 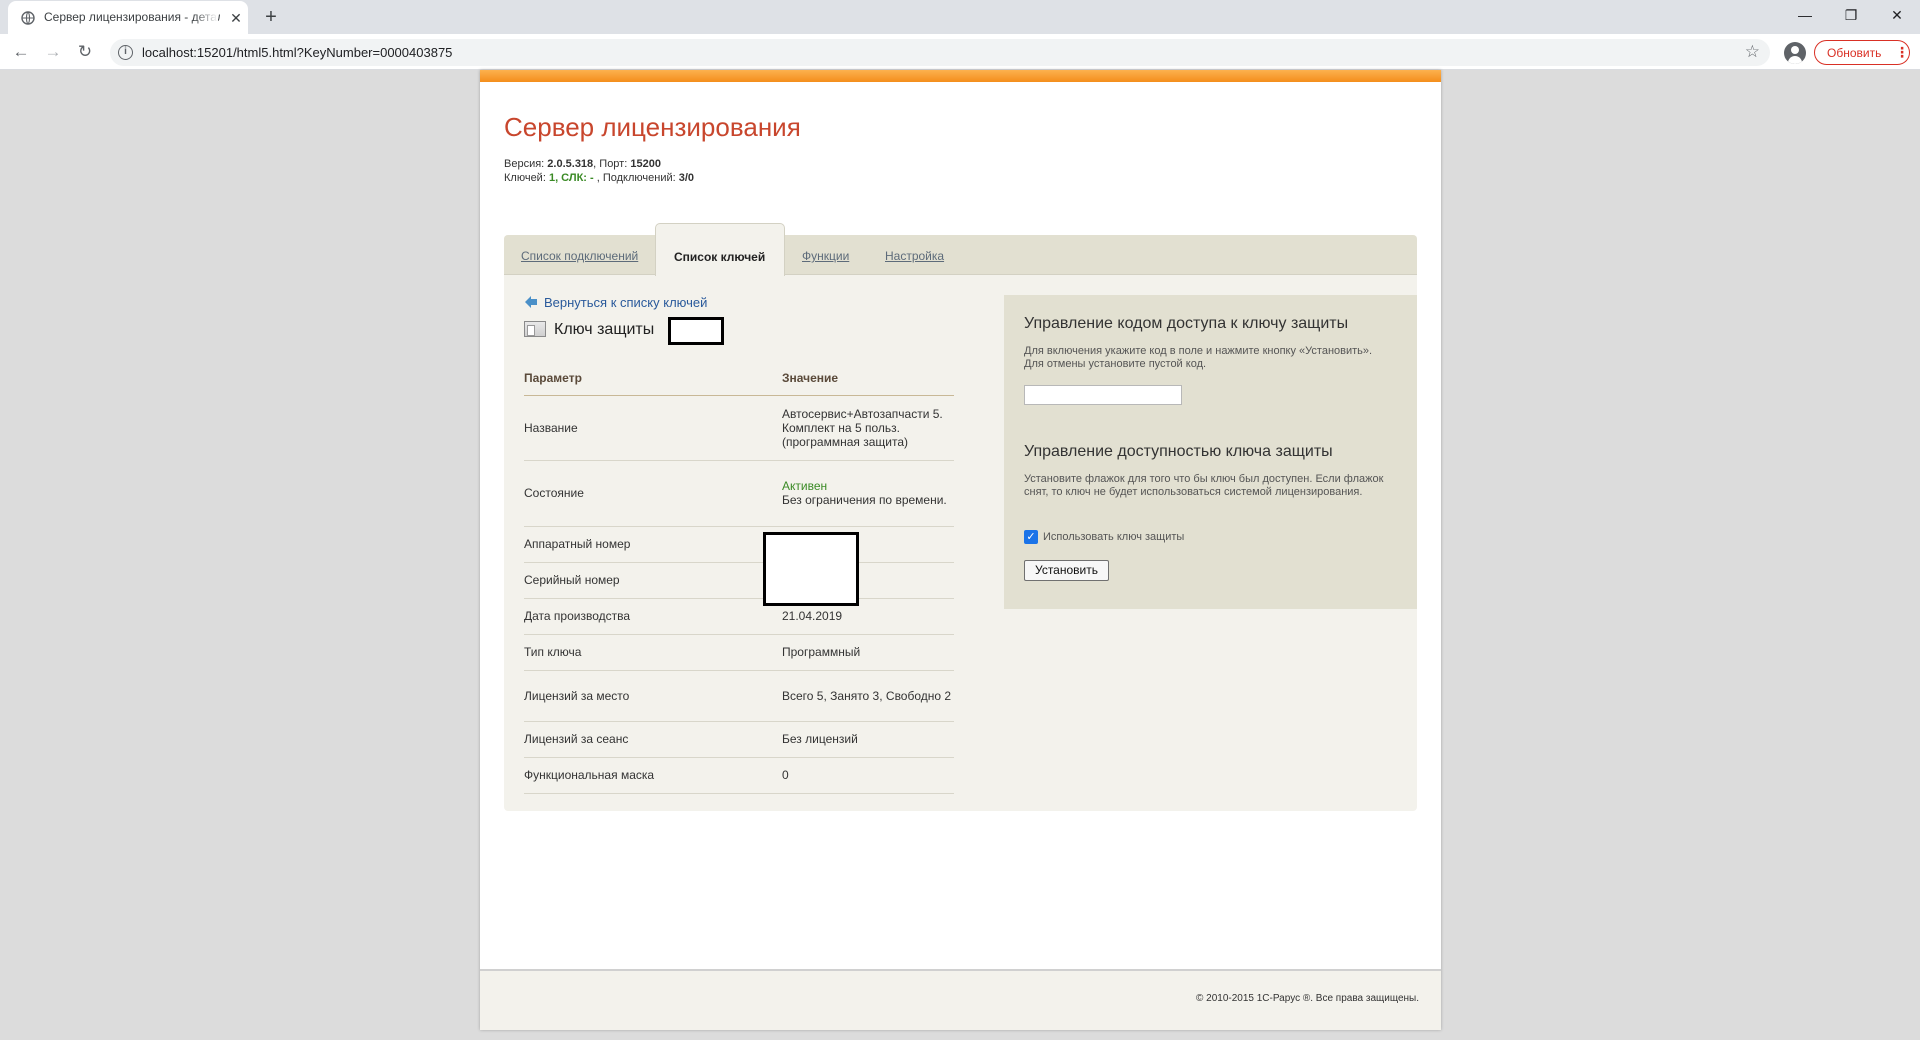 I want to click on tab-settings: Настройка, so click(x=914, y=256).